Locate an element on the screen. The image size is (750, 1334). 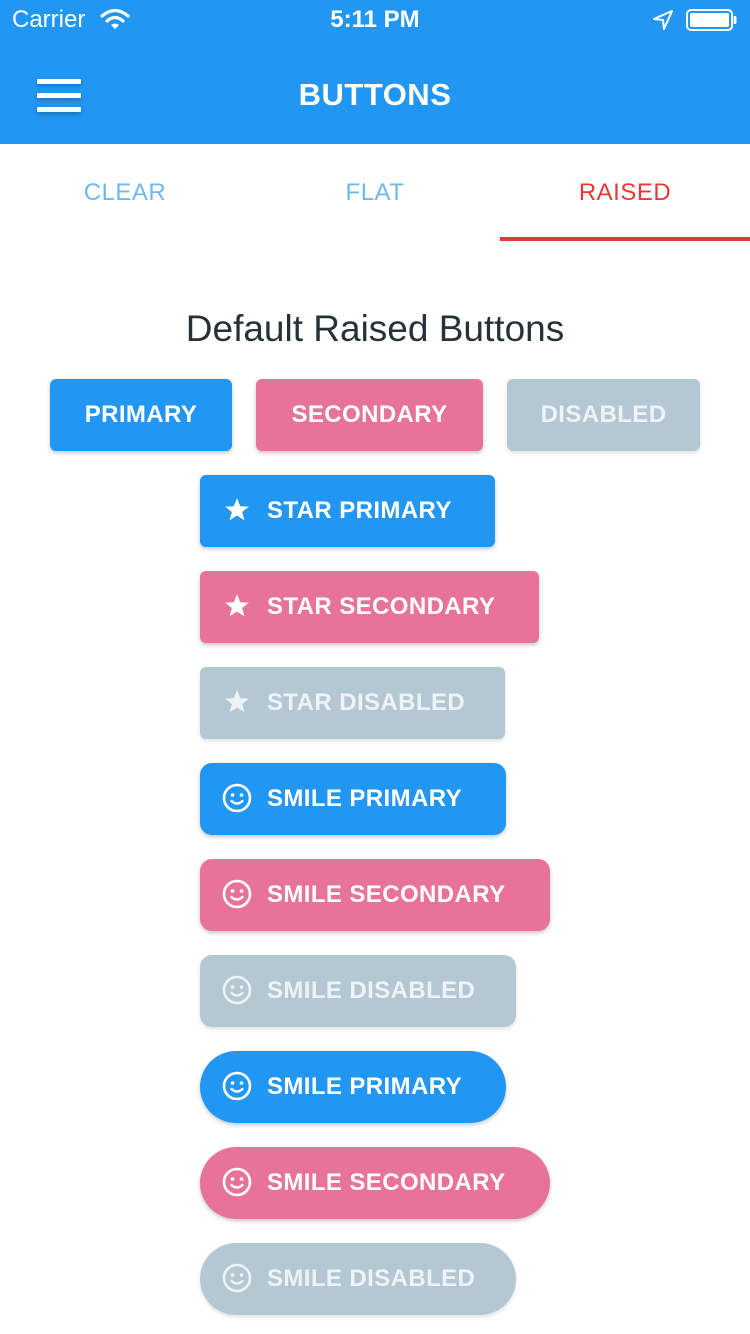
primary-button: PRIMARY is located at coordinates (141, 415).